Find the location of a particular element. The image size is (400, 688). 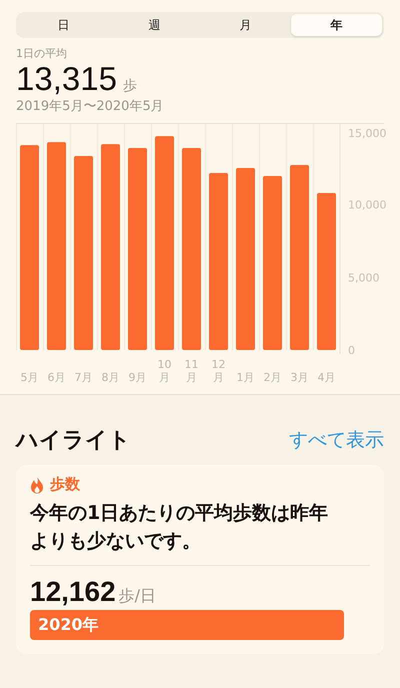

category-label: 歩数 is located at coordinates (65, 484).